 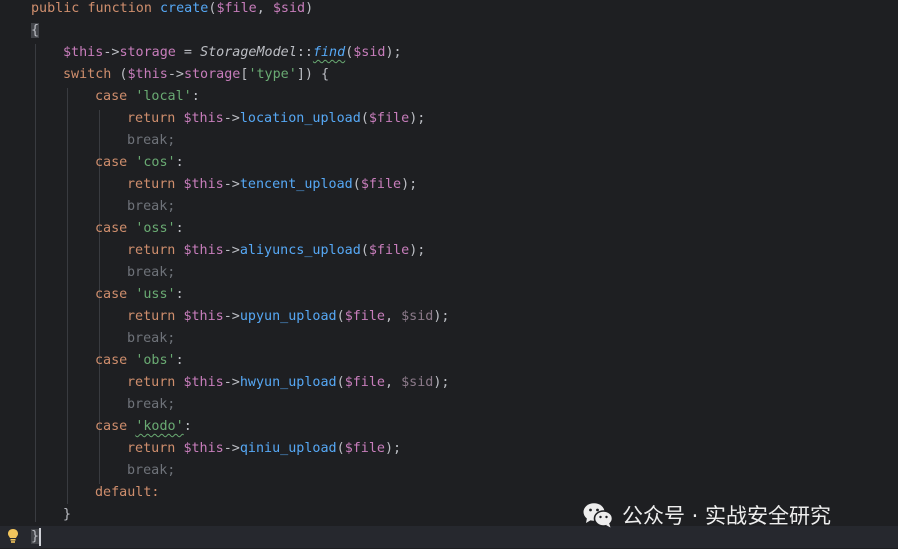 I want to click on code-line-case: case 'oss':, so click(x=139, y=229).